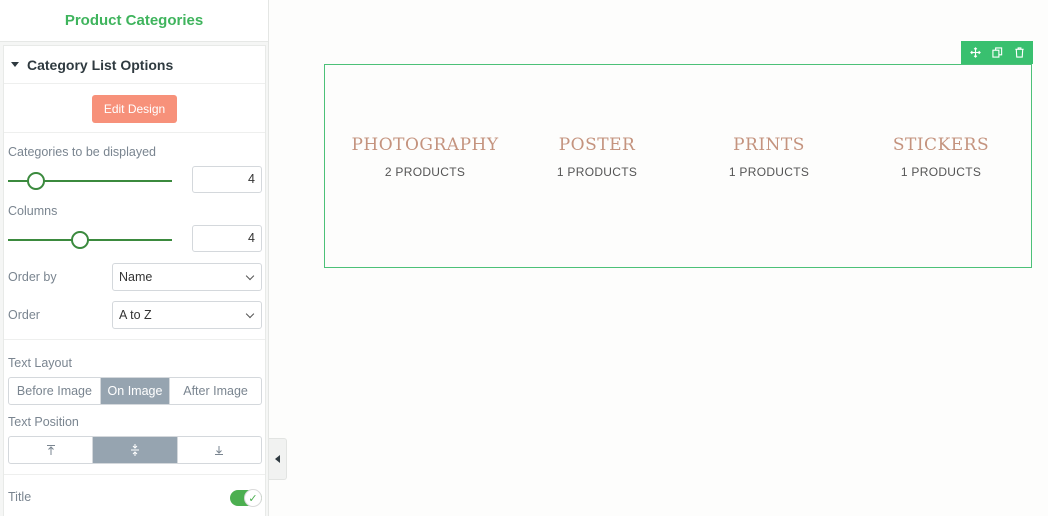 The width and height of the screenshot is (1048, 516). I want to click on columns-number-input: 4, so click(227, 238).